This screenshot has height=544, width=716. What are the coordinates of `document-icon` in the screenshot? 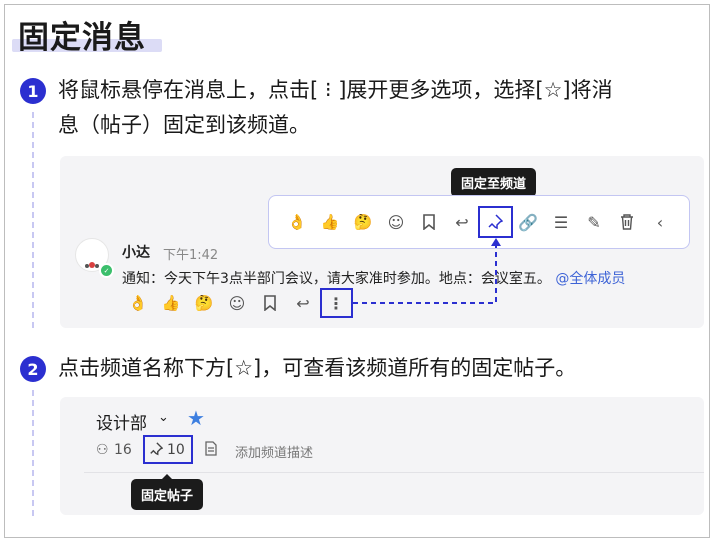 It's located at (211, 450).